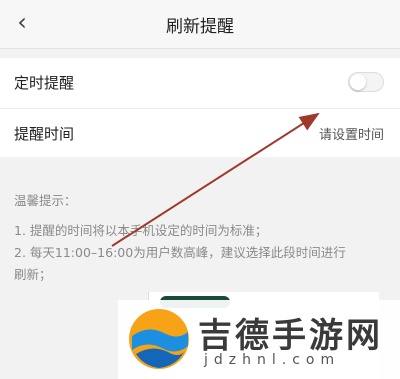  Describe the element at coordinates (45, 200) in the screenshot. I see `tips-title: 温馨提示：` at that location.